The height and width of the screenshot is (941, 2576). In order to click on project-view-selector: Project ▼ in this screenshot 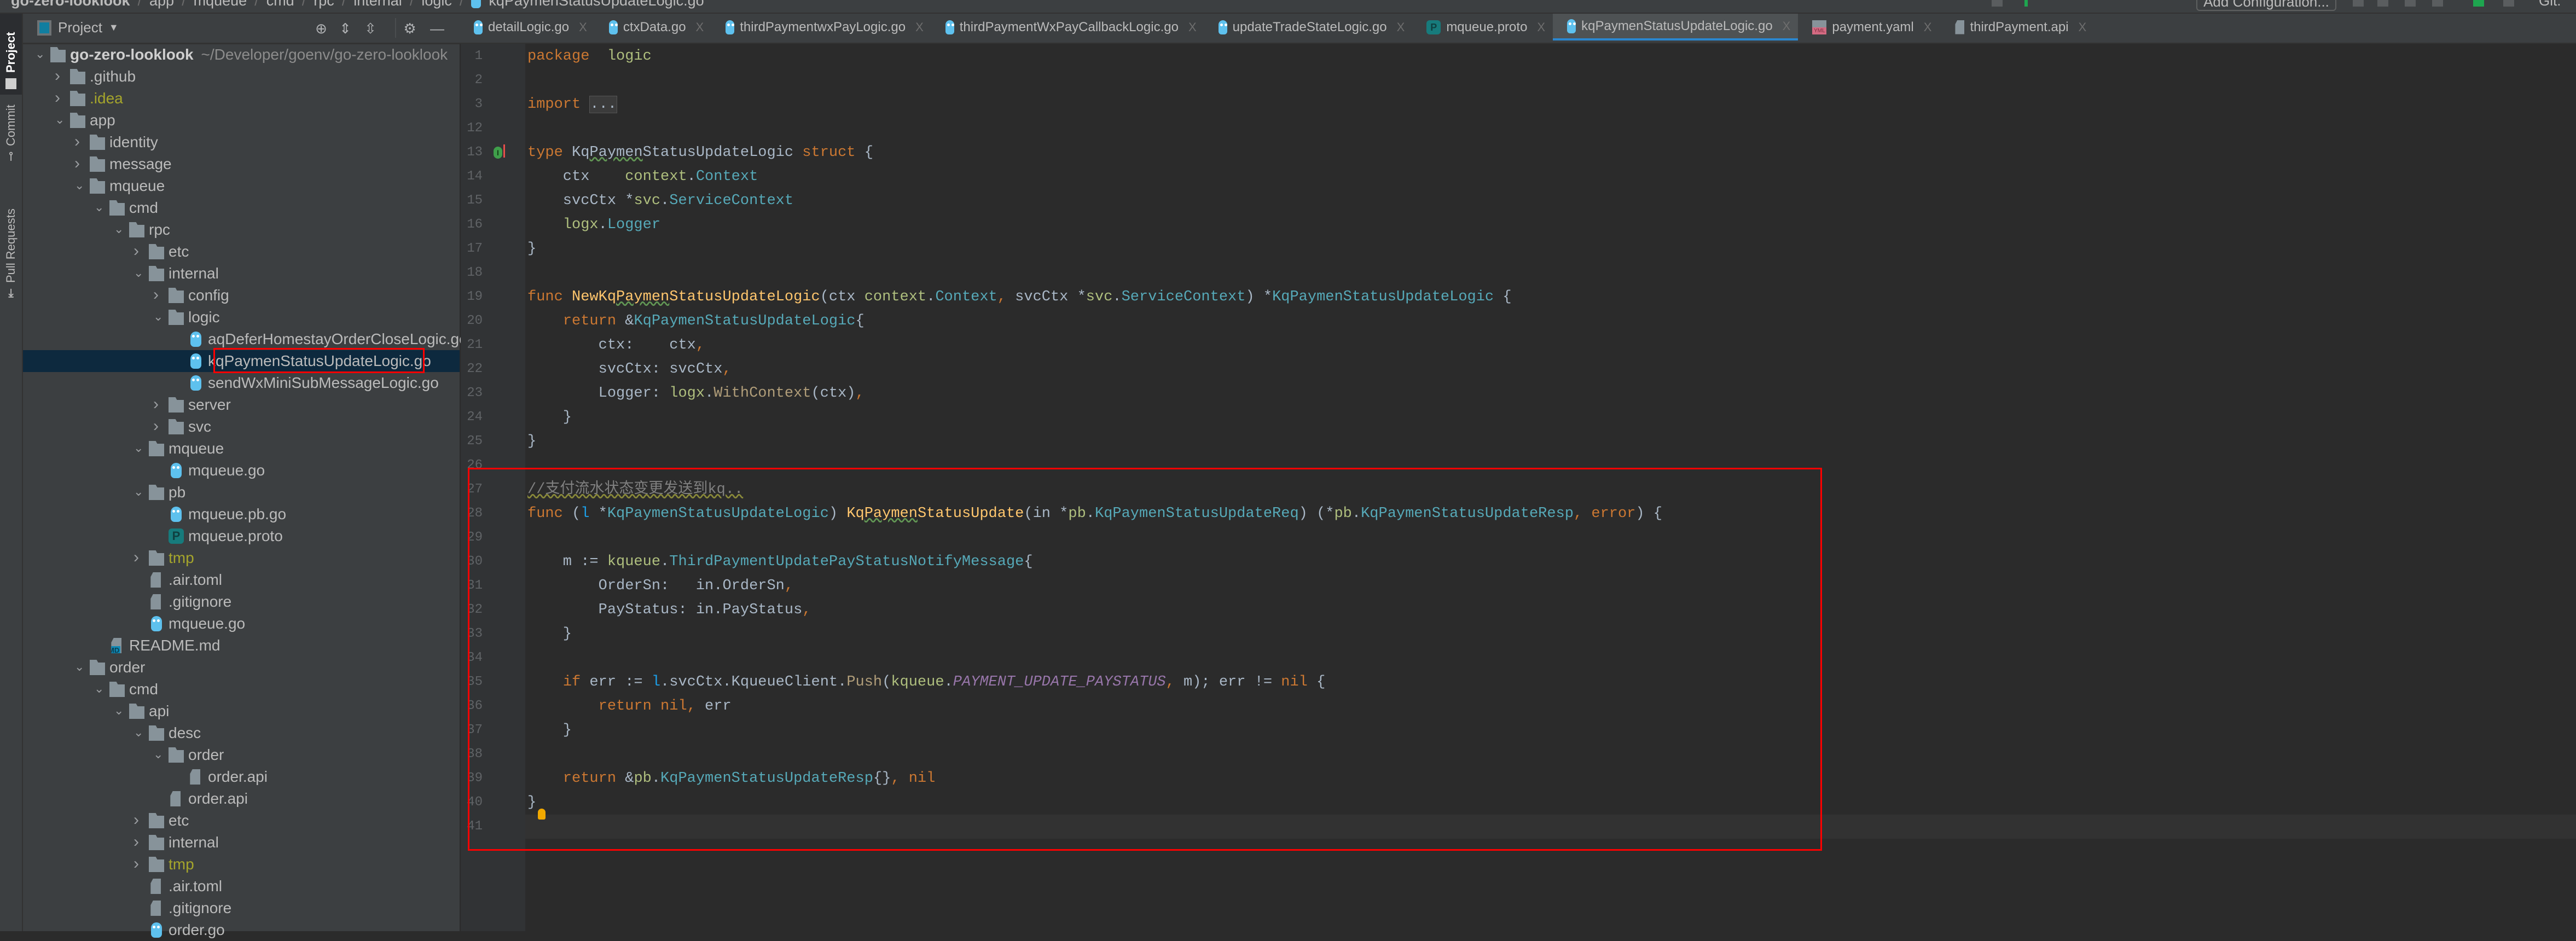, I will do `click(78, 27)`.